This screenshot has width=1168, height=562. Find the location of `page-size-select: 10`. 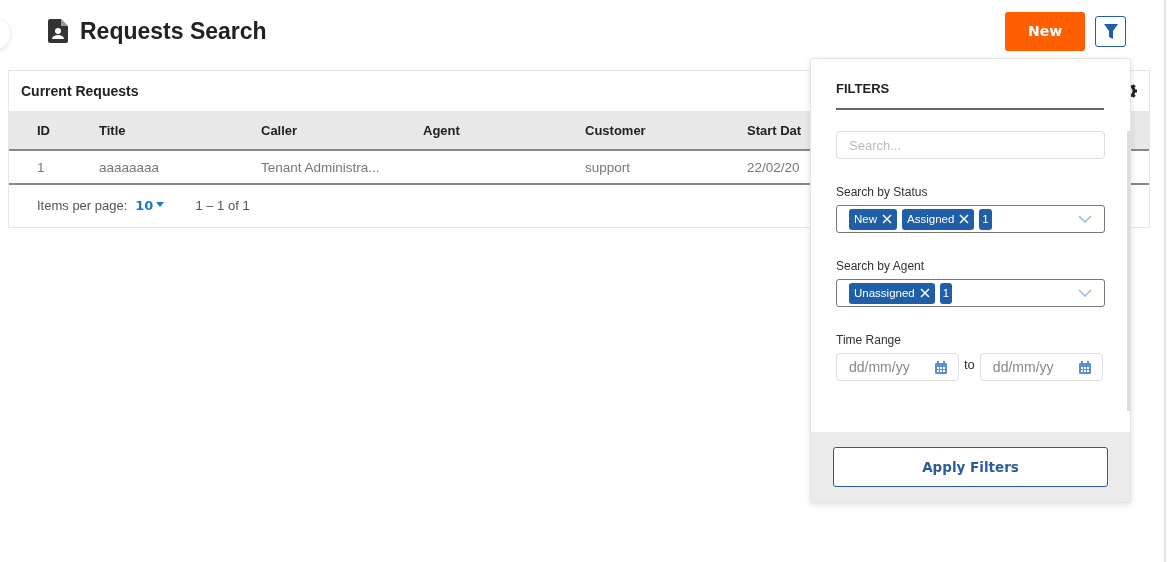

page-size-select: 10 is located at coordinates (150, 205).